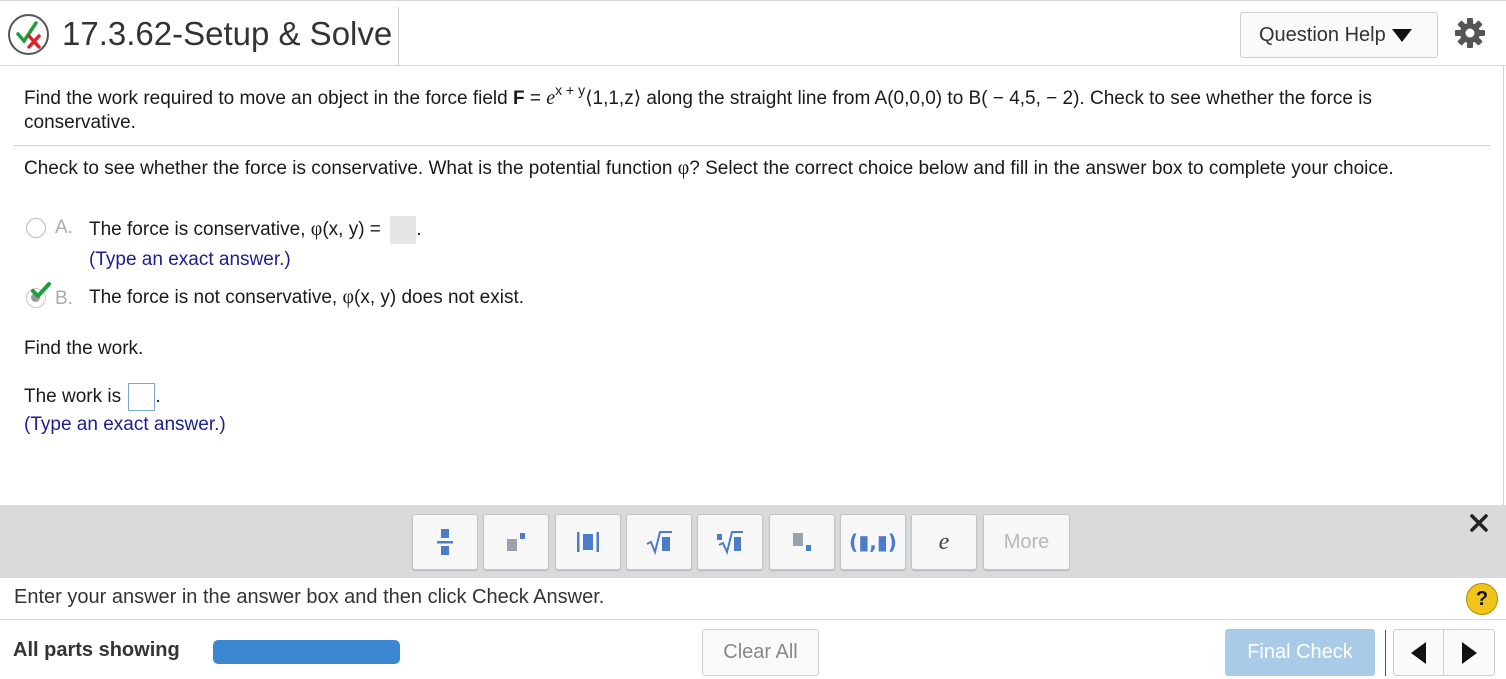 Image resolution: width=1506 pixels, height=679 pixels. Describe the element at coordinates (535, 98) in the screenshot. I see `equals-sign: =` at that location.